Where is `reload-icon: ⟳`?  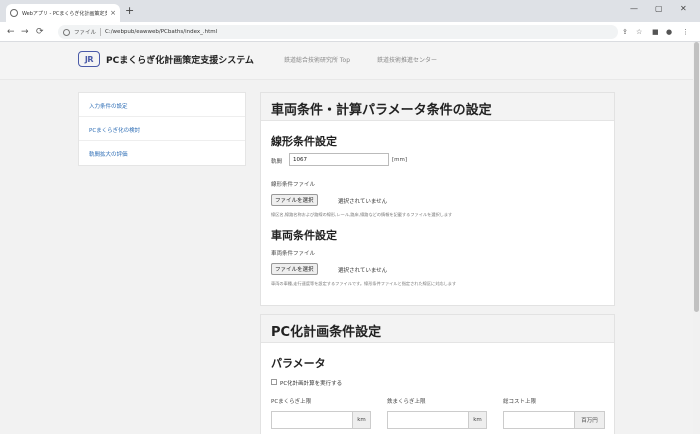 reload-icon: ⟳ is located at coordinates (40, 32).